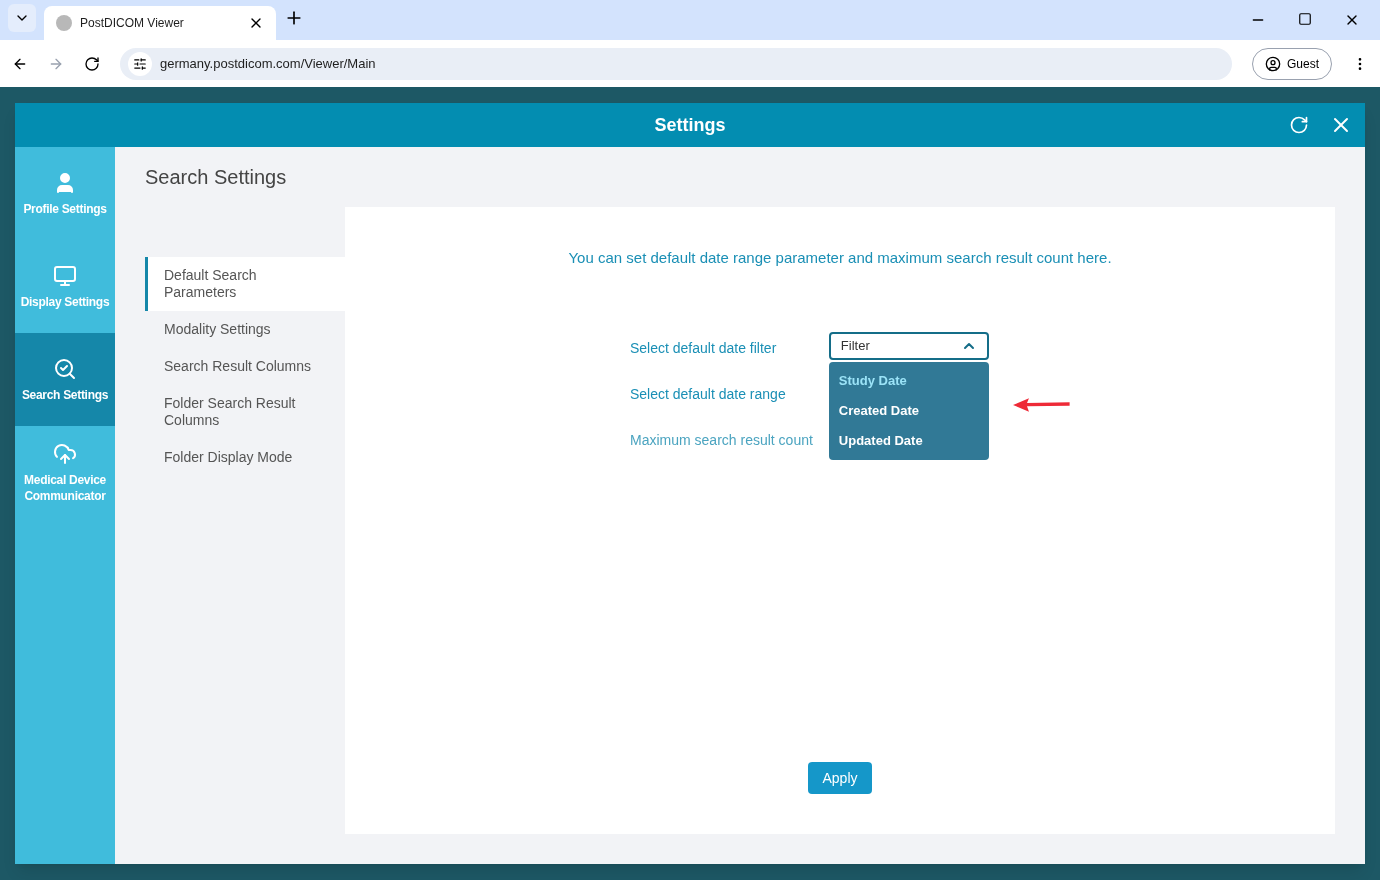 Image resolution: width=1380 pixels, height=880 pixels. I want to click on maximize-icon, so click(1305, 19).